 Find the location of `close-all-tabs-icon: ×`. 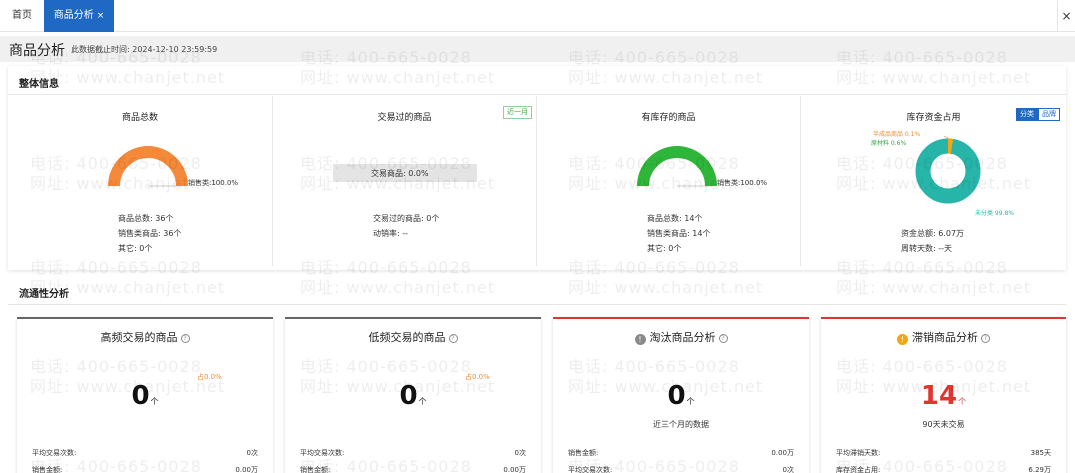

close-all-tabs-icon: × is located at coordinates (1066, 16).